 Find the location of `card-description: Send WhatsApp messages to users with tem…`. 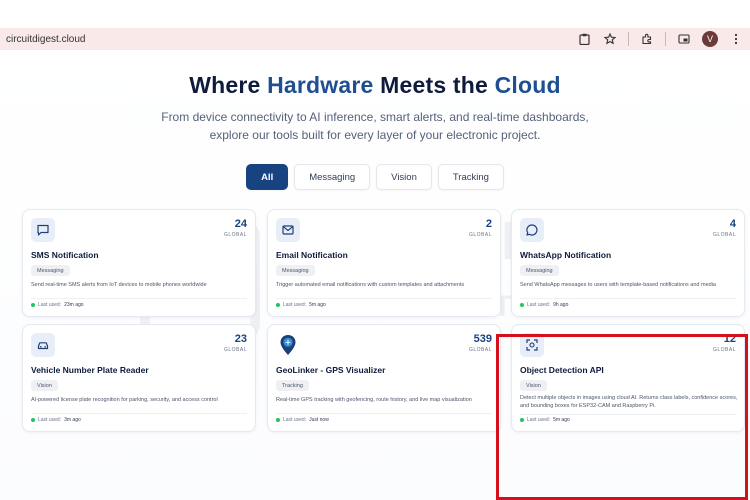

card-description: Send WhatsApp messages to users with tem… is located at coordinates (618, 285).